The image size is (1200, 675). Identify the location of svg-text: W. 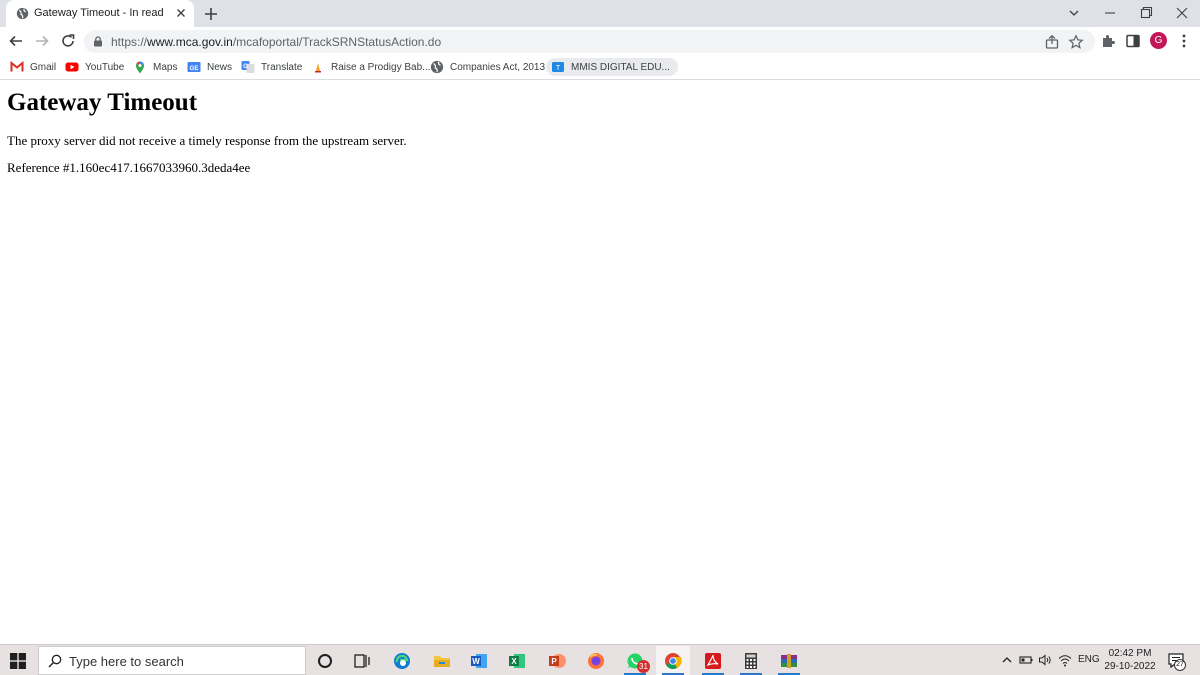
(476, 661).